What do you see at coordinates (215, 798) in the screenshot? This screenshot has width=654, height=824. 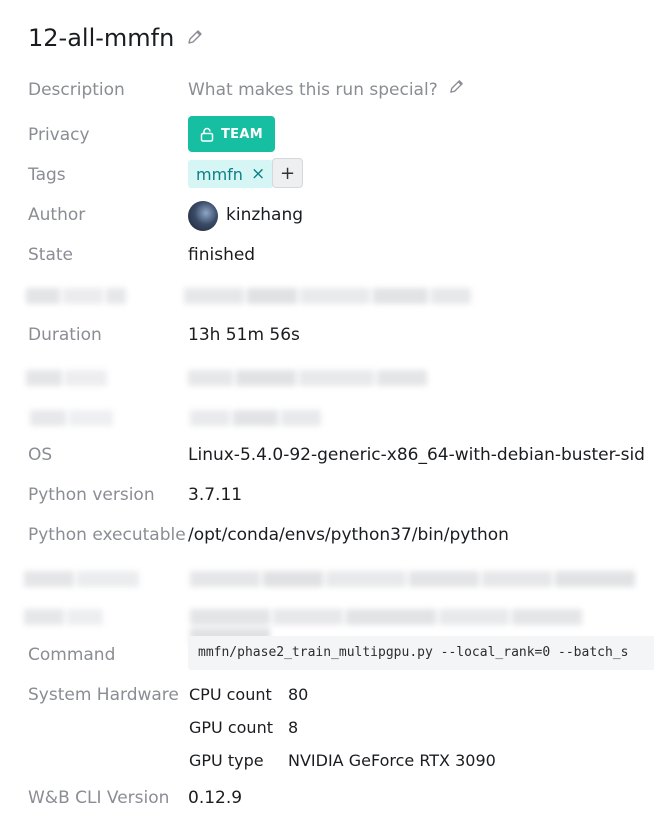 I see `cli-version-value: 0.12.9` at bounding box center [215, 798].